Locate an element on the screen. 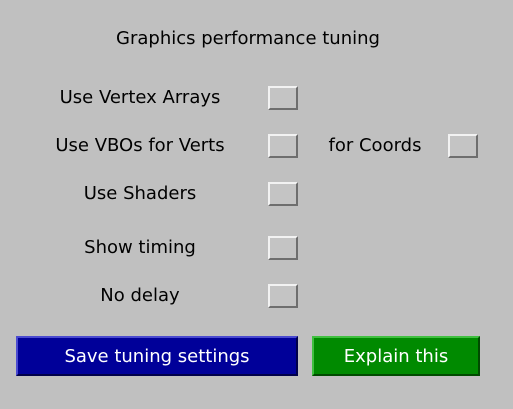  vbos-verts-checkbox is located at coordinates (283, 146).